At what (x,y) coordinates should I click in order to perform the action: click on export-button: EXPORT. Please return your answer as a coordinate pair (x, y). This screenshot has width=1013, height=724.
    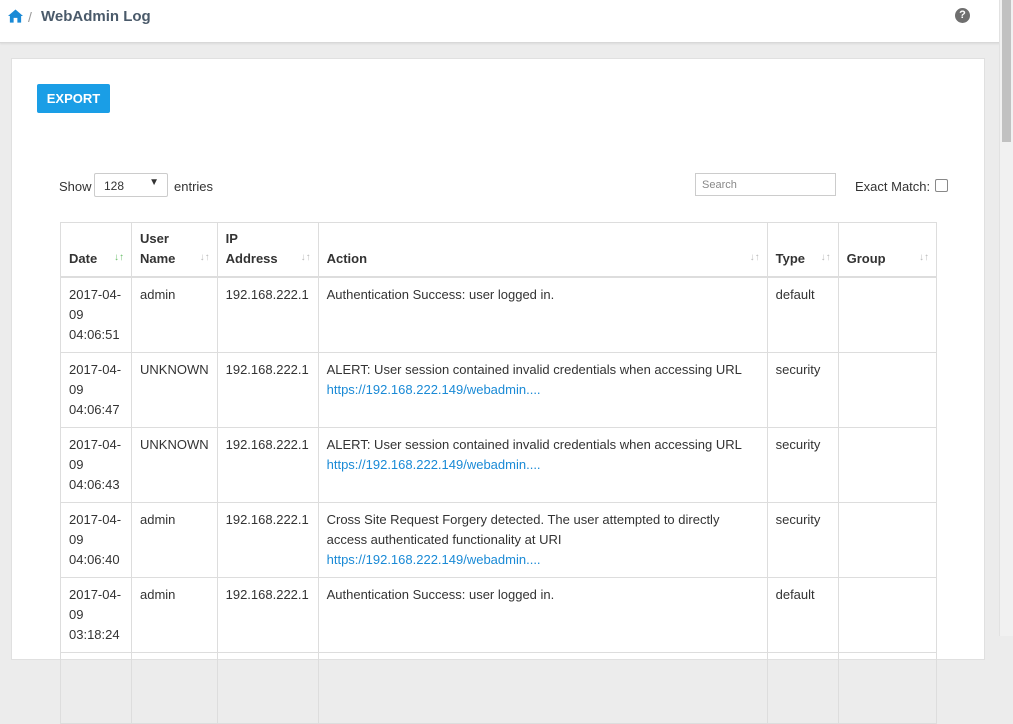
    Looking at the image, I should click on (73, 98).